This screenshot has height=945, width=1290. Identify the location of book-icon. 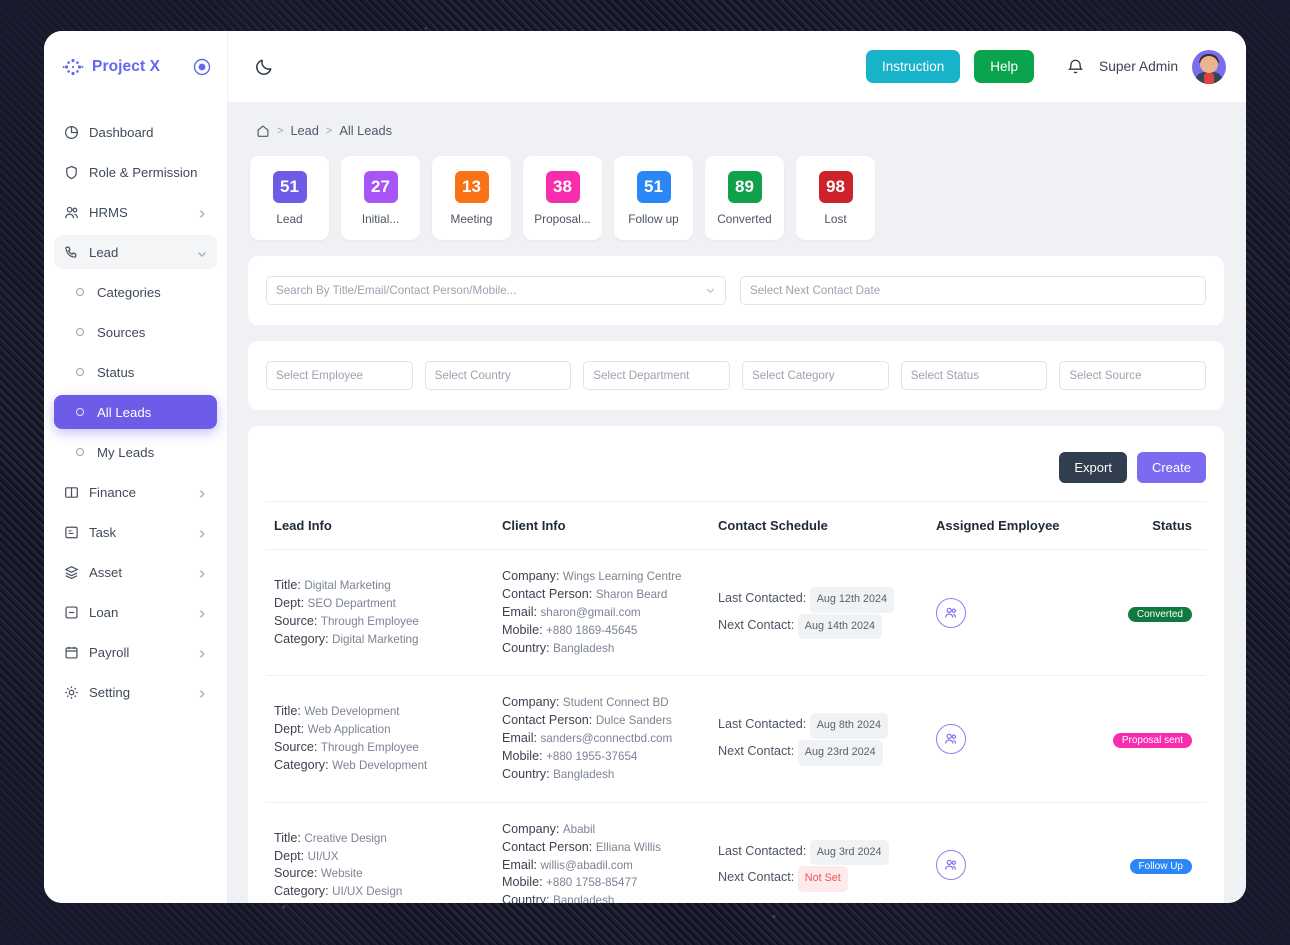
(71, 492).